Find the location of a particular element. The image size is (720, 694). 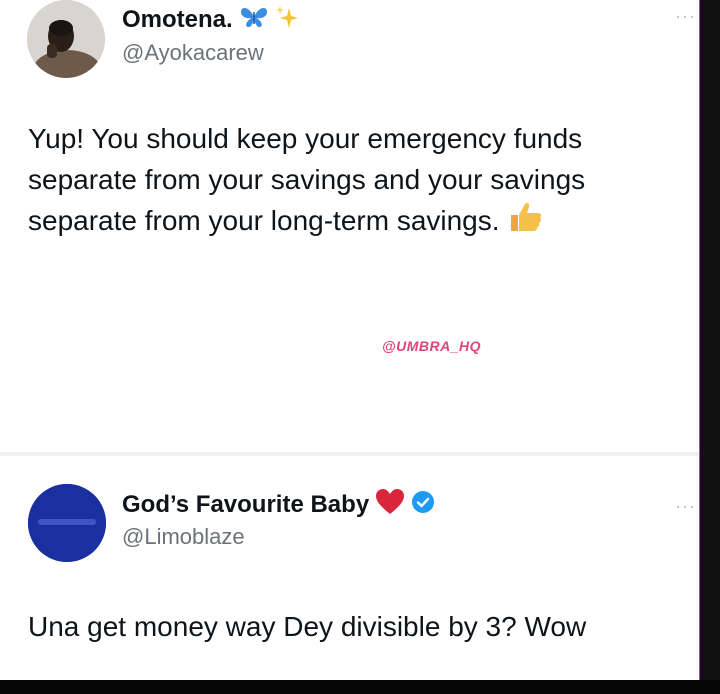

name-row: God’s Favourite Baby is located at coordinates (278, 504).